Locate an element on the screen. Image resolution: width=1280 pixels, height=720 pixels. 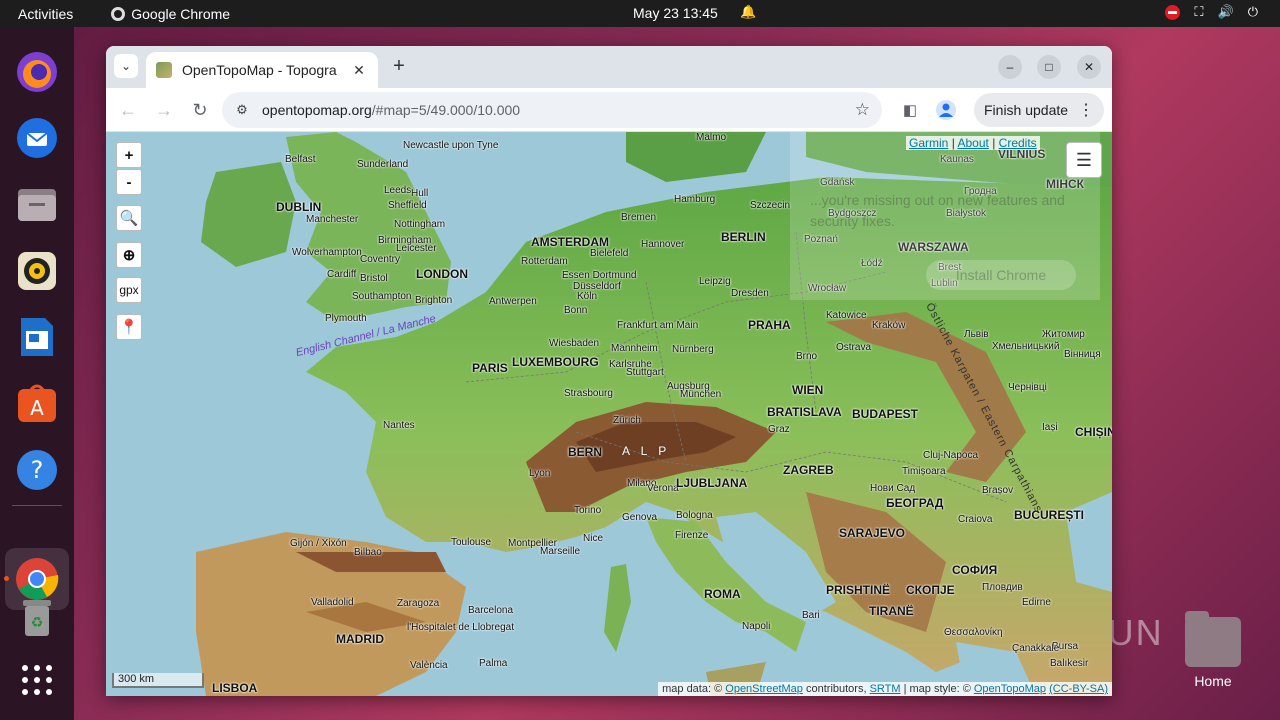
app-menu-label: Google Chrome is located at coordinates (181, 13).